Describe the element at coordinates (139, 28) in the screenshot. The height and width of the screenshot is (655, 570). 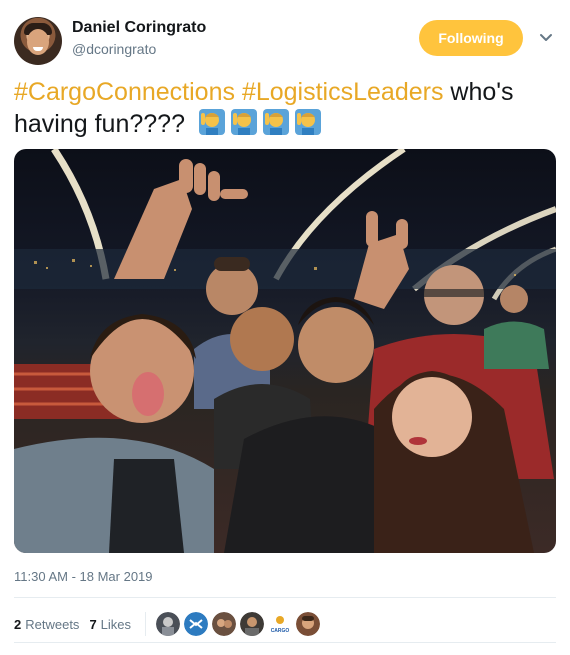
I see `author-name: Daniel Coringrato` at that location.